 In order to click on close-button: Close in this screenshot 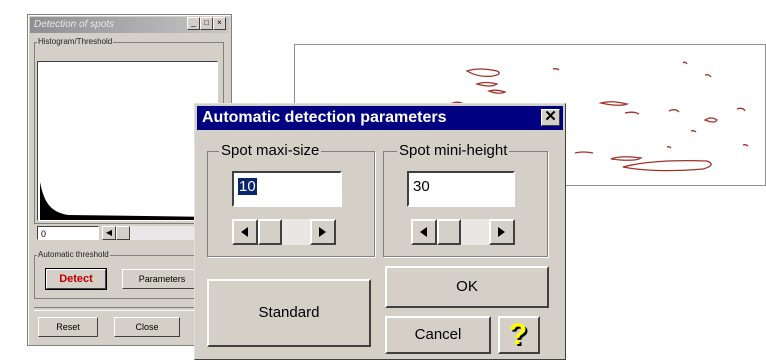, I will do `click(147, 327)`.